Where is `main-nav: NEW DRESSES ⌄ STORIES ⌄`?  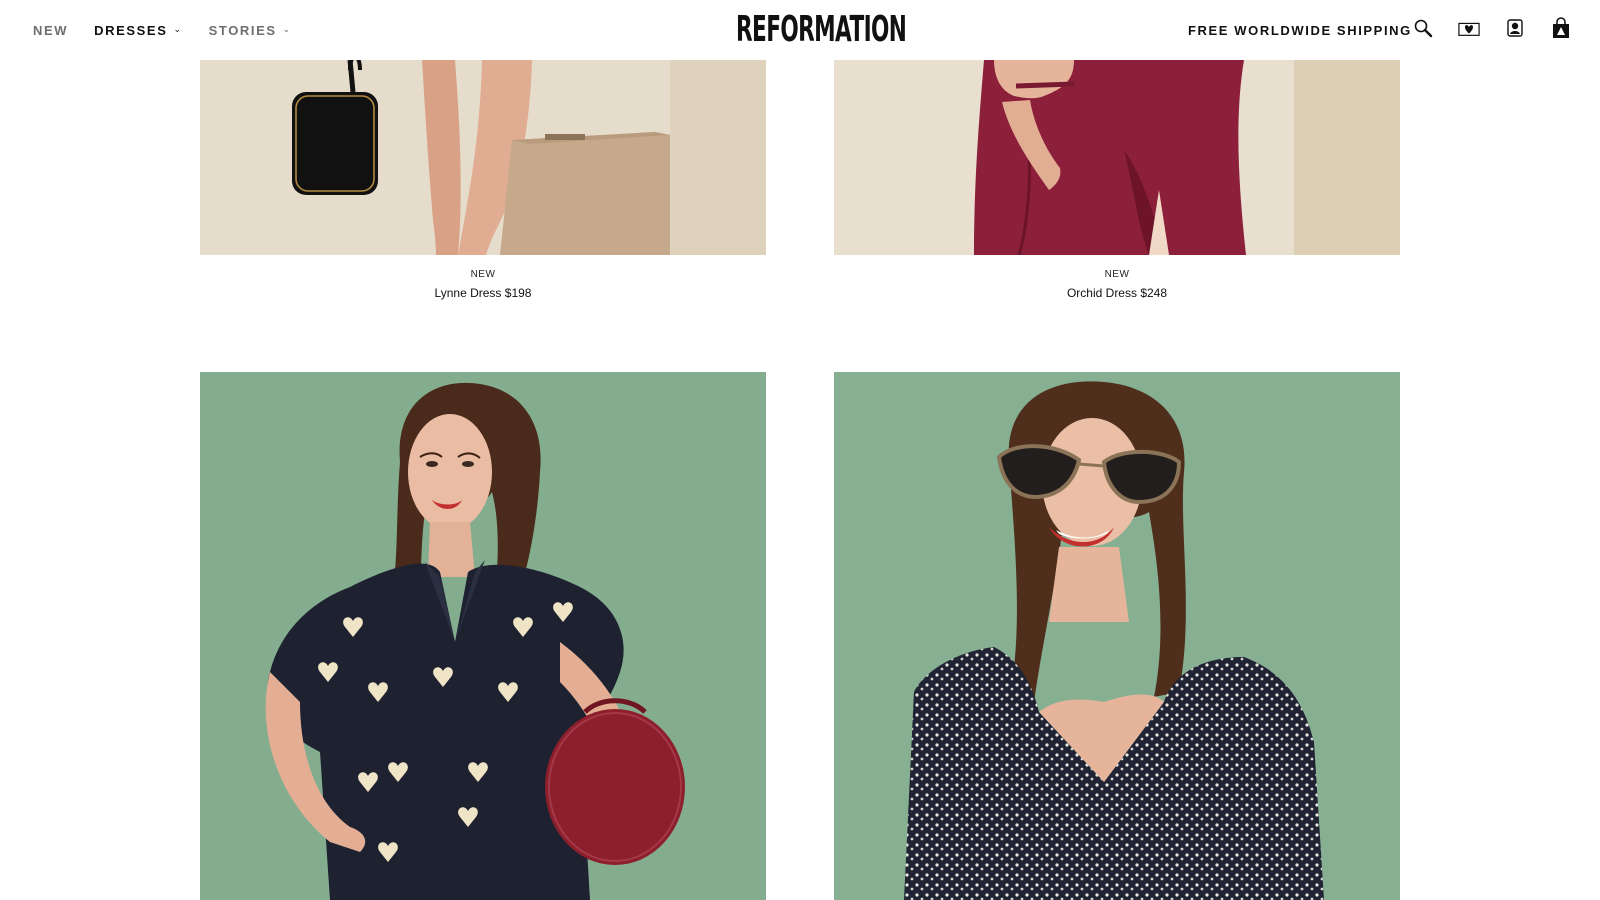
main-nav: NEW DRESSES ⌄ STORIES ⌄ is located at coordinates (162, 30).